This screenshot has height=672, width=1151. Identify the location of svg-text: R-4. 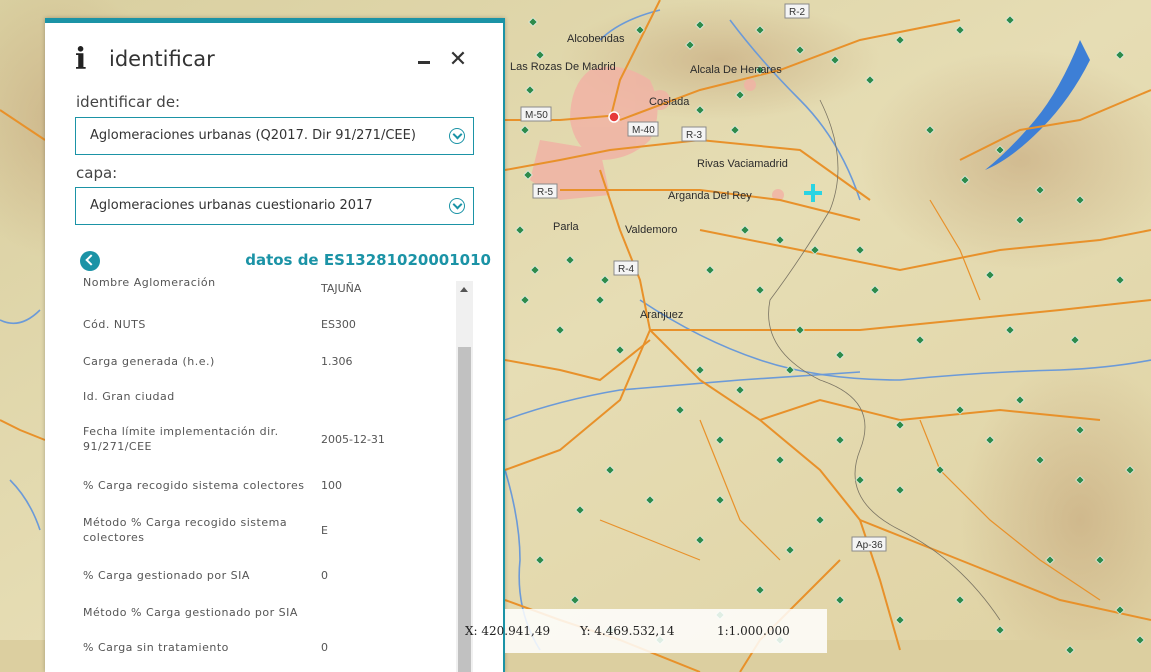
(626, 269).